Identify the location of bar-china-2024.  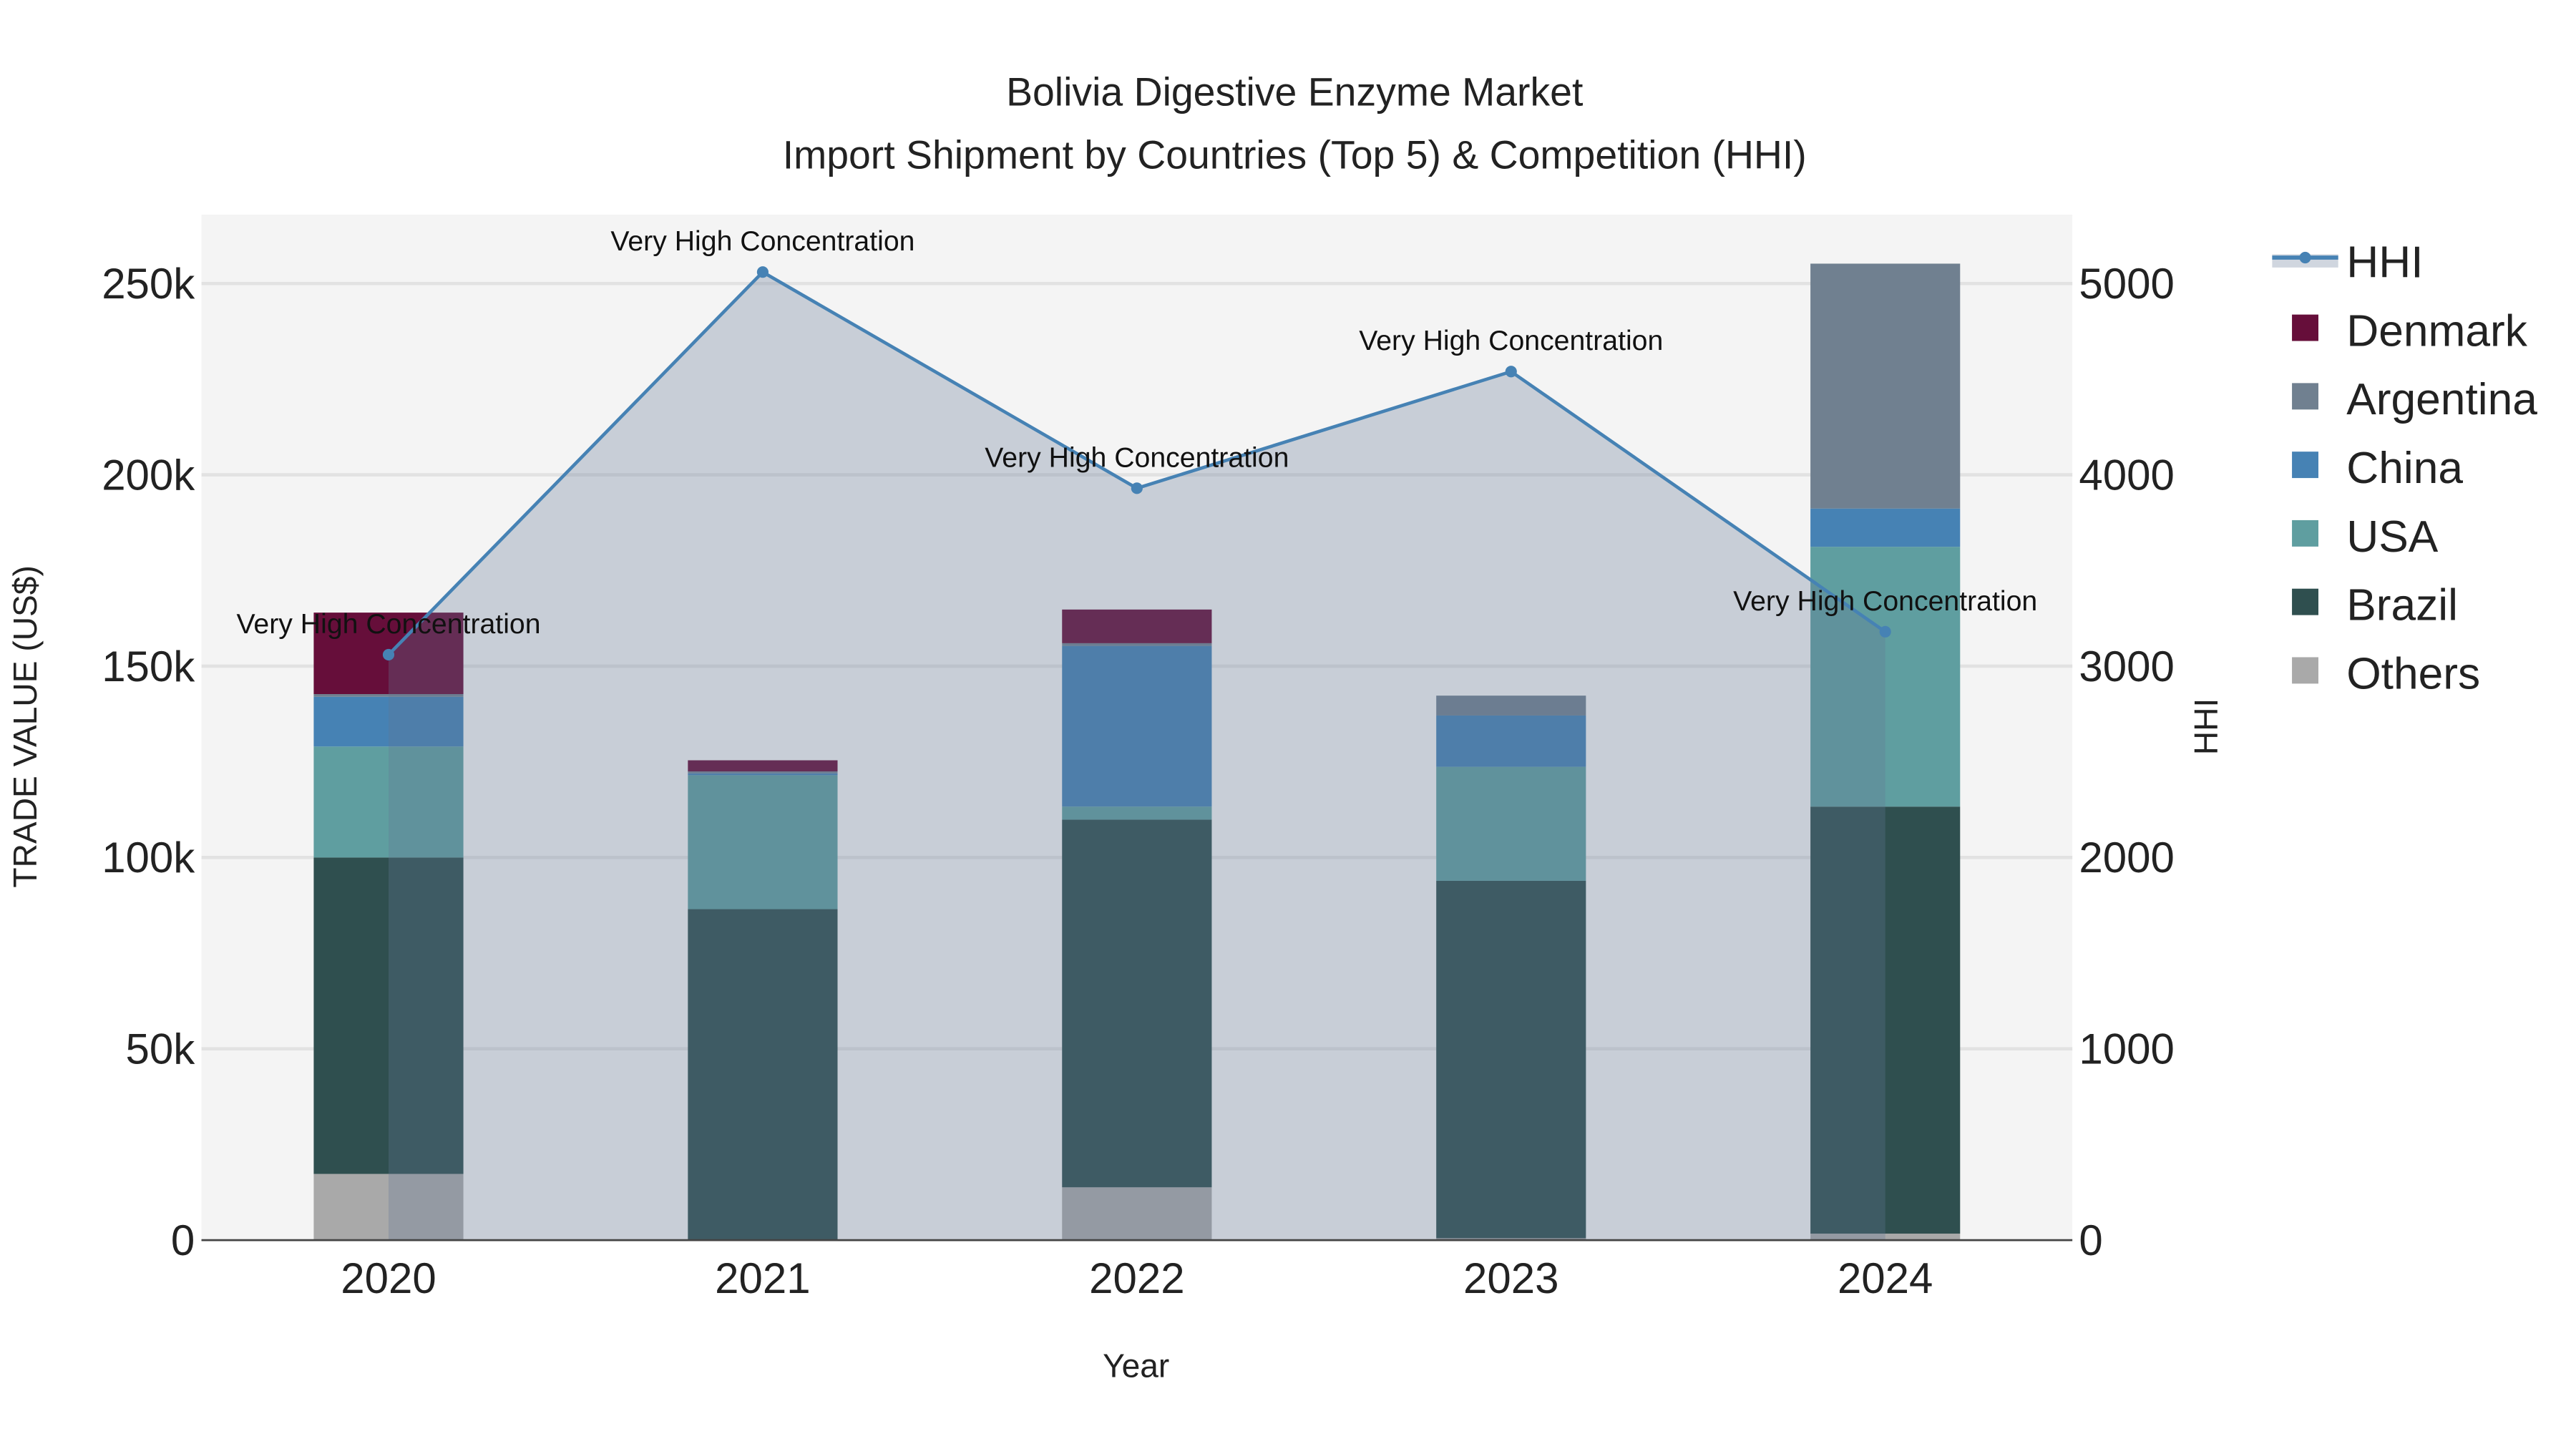
(1885, 527).